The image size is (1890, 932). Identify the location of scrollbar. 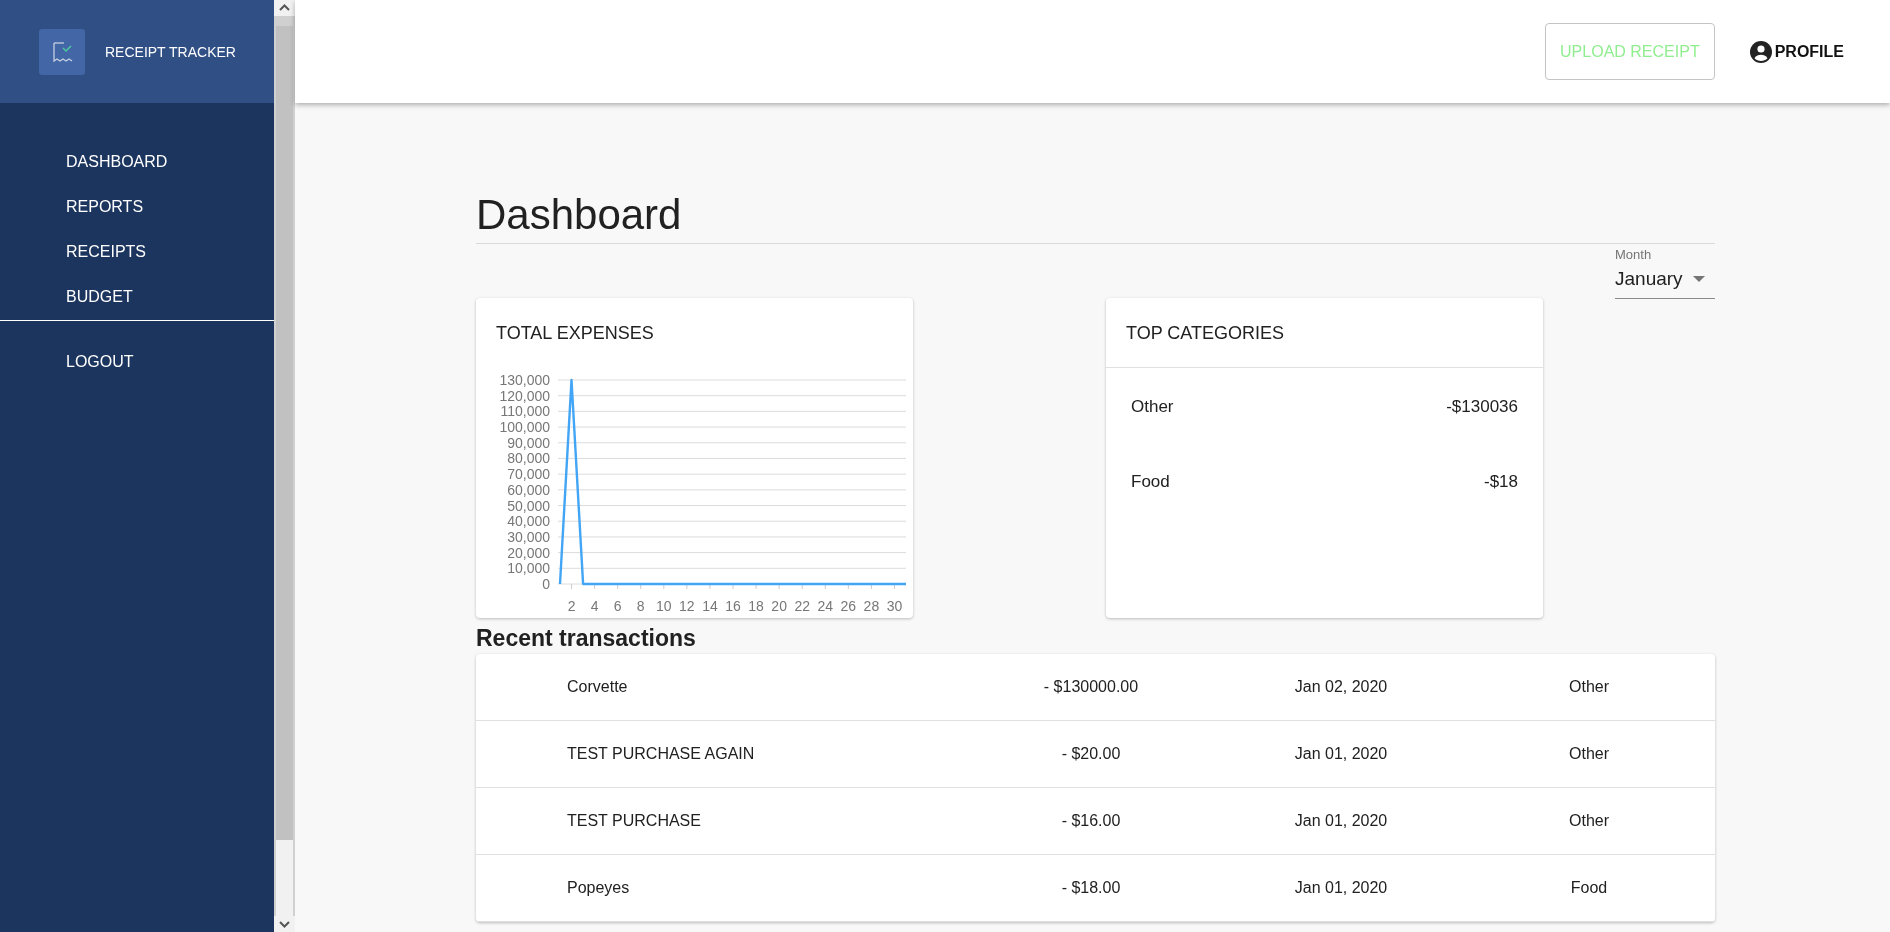
(284, 466).